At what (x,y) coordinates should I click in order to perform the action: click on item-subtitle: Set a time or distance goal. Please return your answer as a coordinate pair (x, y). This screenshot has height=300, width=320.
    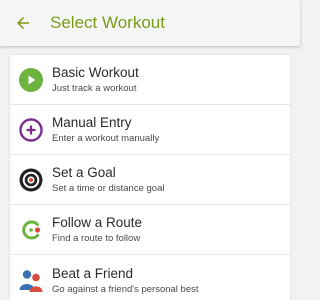
    Looking at the image, I should click on (108, 188).